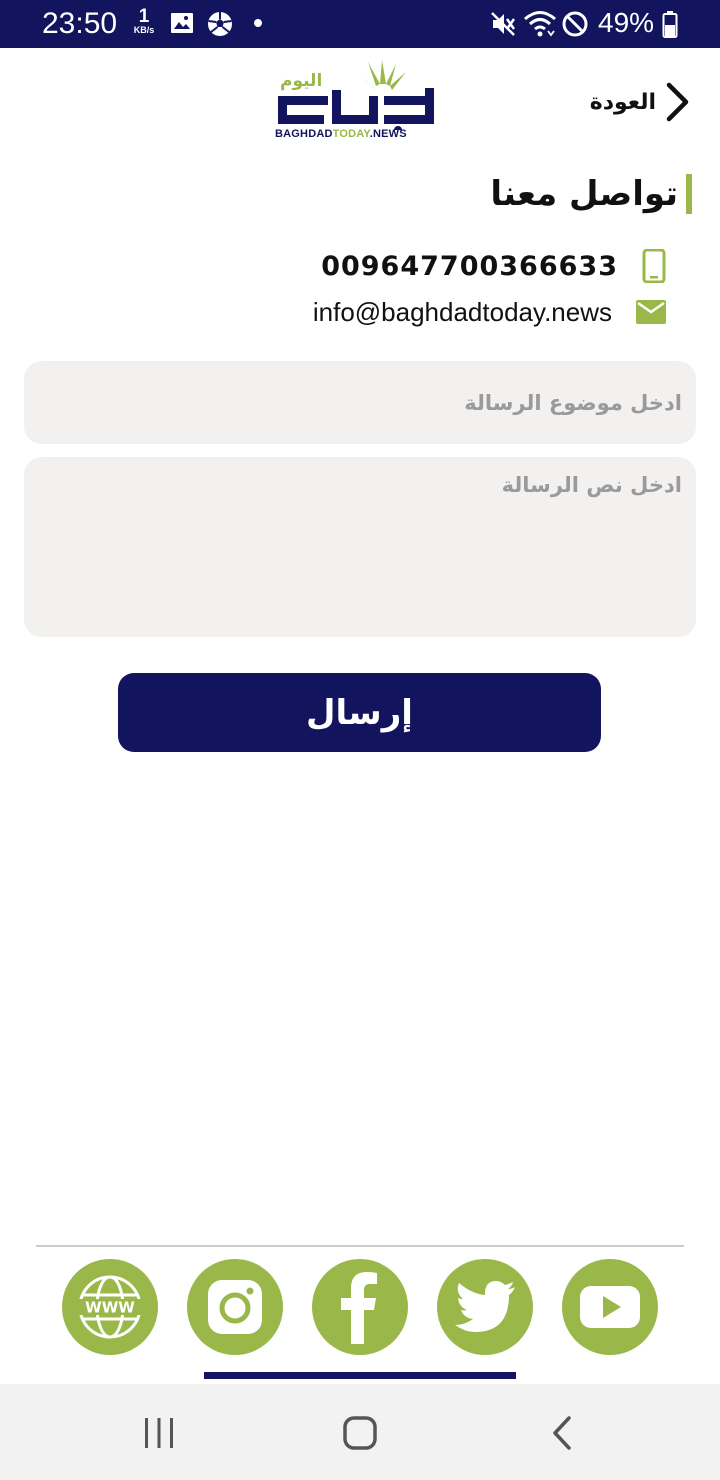 This screenshot has height=1480, width=720. What do you see at coordinates (584, 194) in the screenshot?
I see `page-title: تواصل معنا` at bounding box center [584, 194].